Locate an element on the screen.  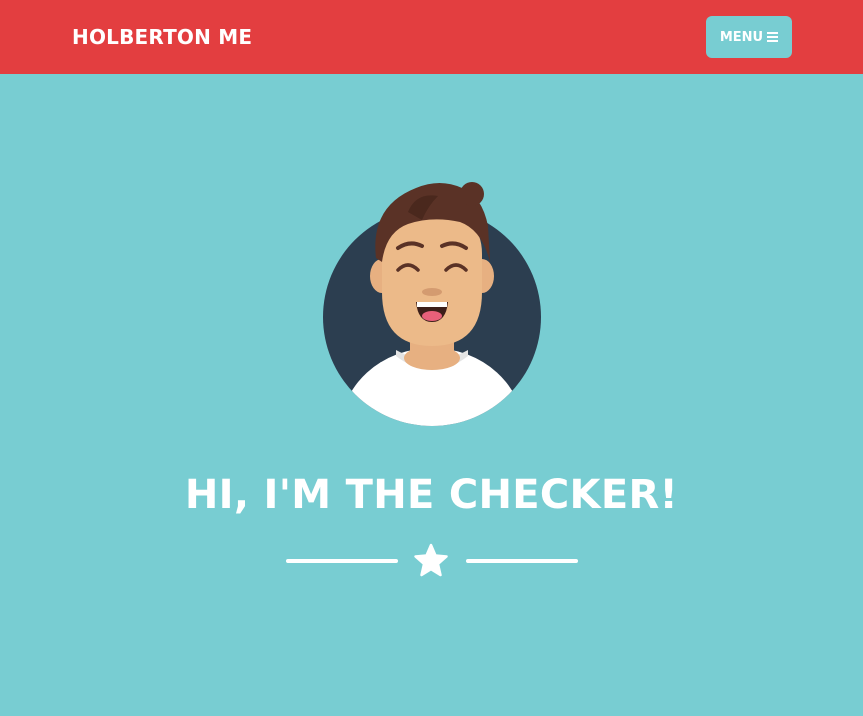
hamburger-icon is located at coordinates (773, 37).